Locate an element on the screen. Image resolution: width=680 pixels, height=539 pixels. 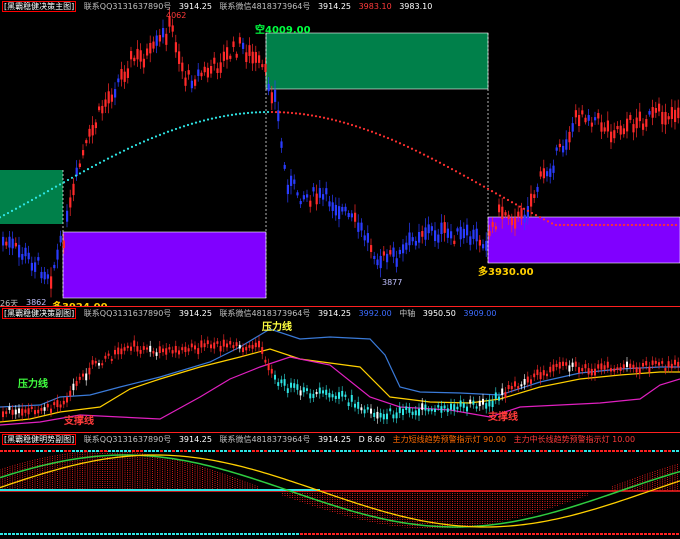
main-panel-title: [黑霸稳健决策主图] is located at coordinates (39, 6).